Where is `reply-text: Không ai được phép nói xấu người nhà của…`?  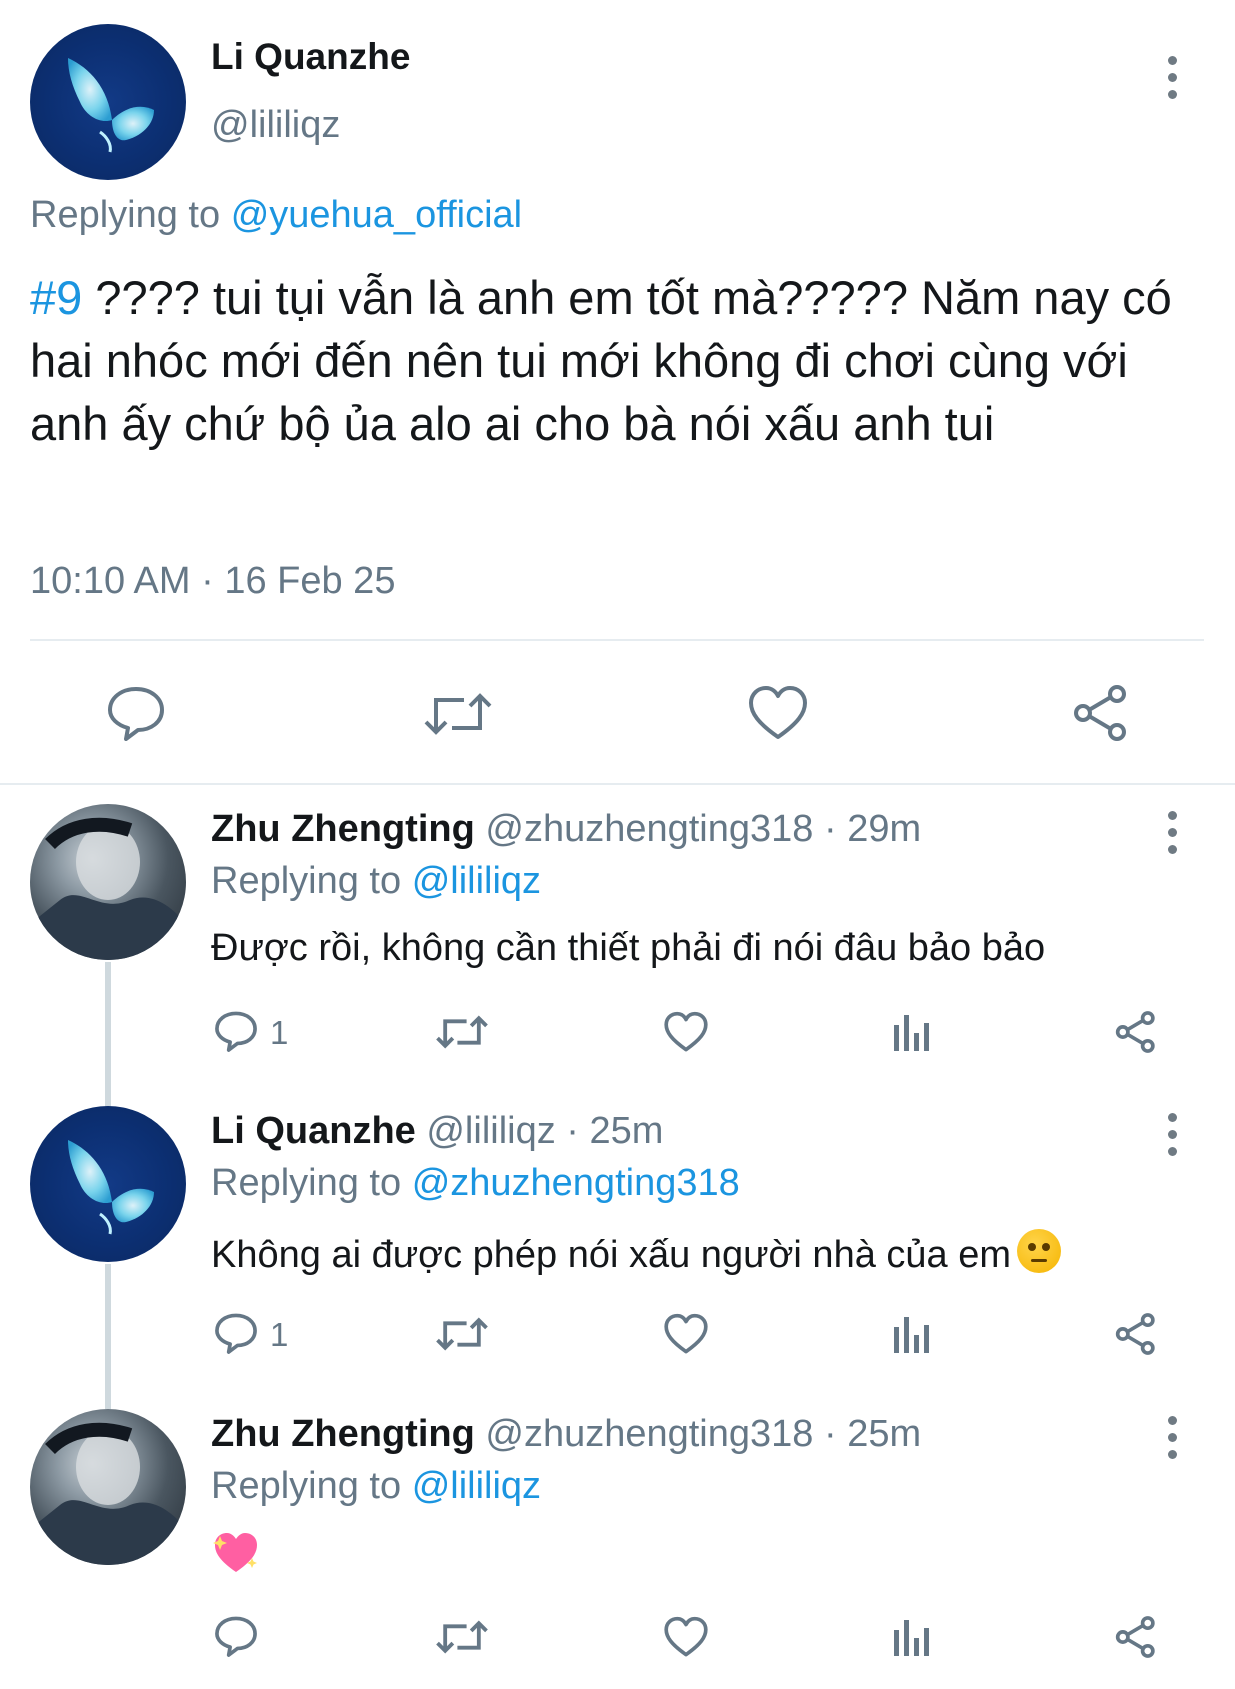 reply-text: Không ai được phép nói xấu người nhà của… is located at coordinates (636, 1253).